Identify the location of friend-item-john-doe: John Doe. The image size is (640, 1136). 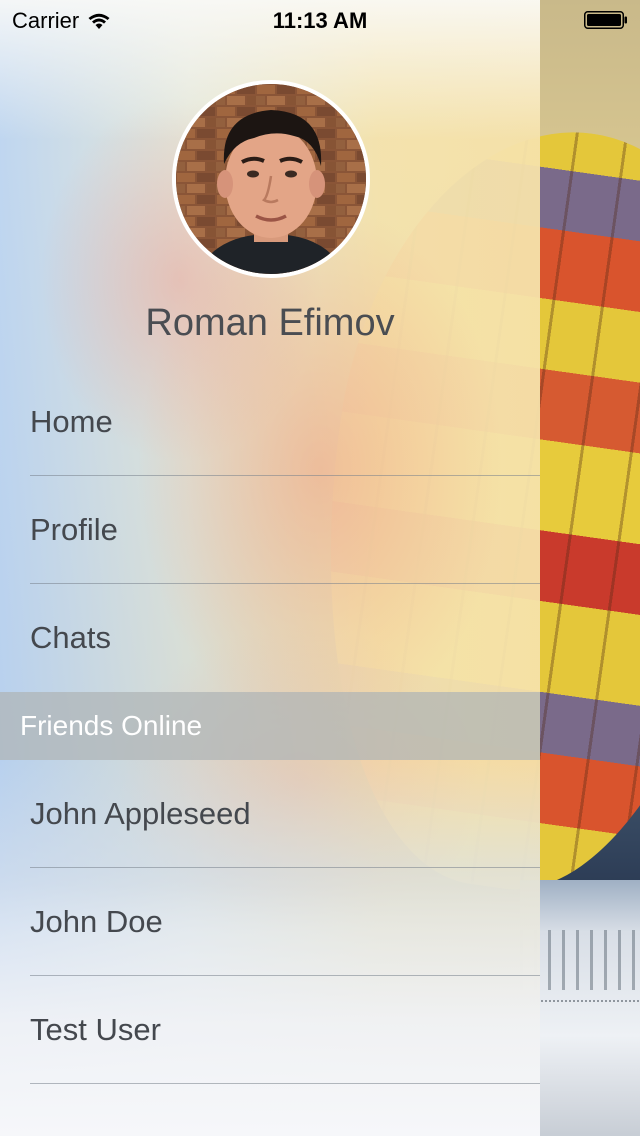
(285, 922).